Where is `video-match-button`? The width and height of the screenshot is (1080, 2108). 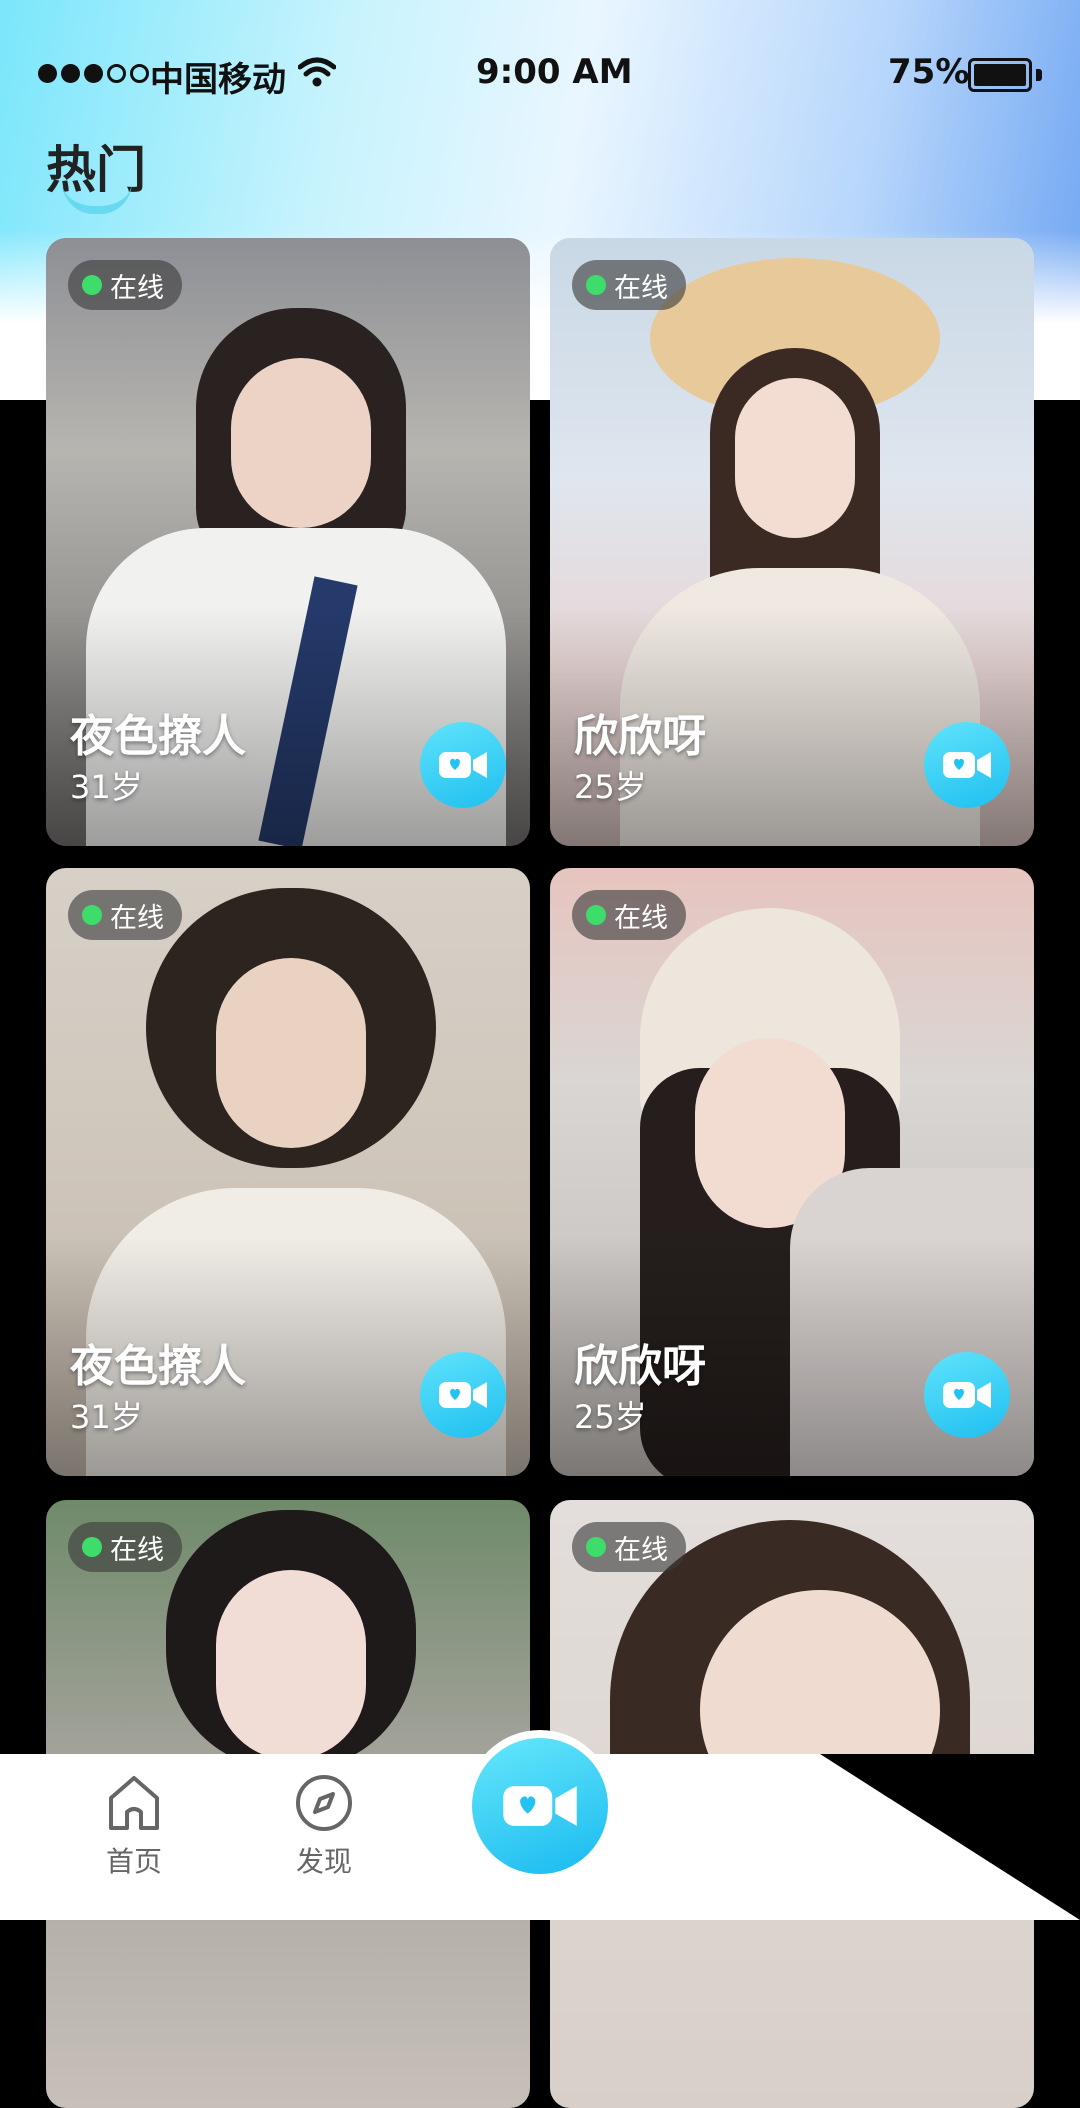
video-match-button is located at coordinates (540, 1806).